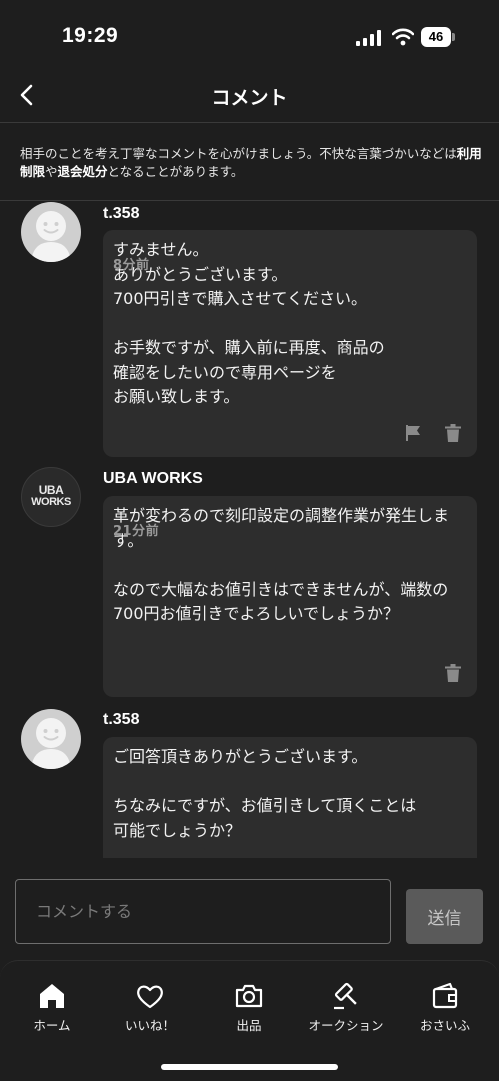 This screenshot has width=499, height=1081. What do you see at coordinates (249, 1067) in the screenshot?
I see `home-indicator` at bounding box center [249, 1067].